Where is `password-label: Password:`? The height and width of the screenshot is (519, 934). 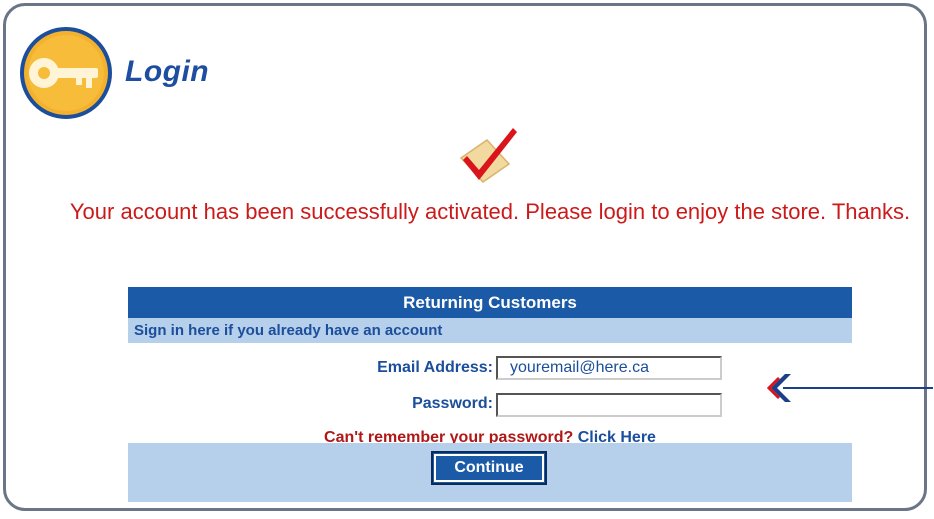 password-label: Password: is located at coordinates (452, 403).